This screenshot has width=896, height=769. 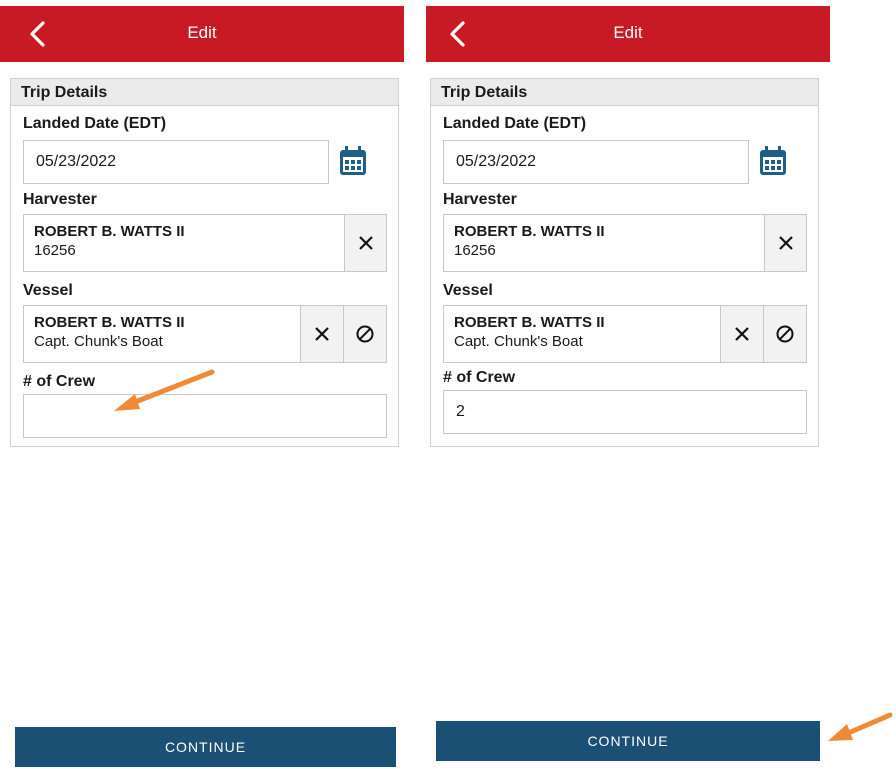 What do you see at coordinates (625, 412) in the screenshot?
I see `crew-input: 2` at bounding box center [625, 412].